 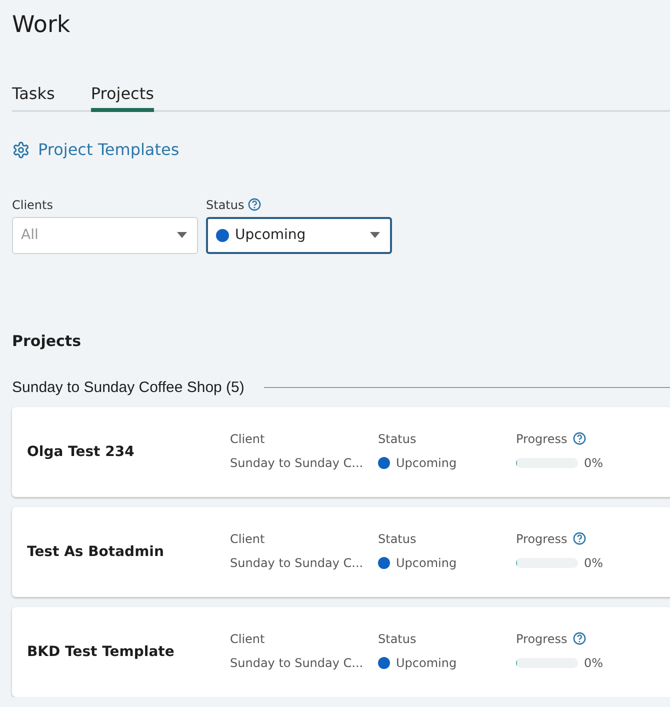 What do you see at coordinates (96, 149) in the screenshot?
I see `project-templates-link: Project Templates` at bounding box center [96, 149].